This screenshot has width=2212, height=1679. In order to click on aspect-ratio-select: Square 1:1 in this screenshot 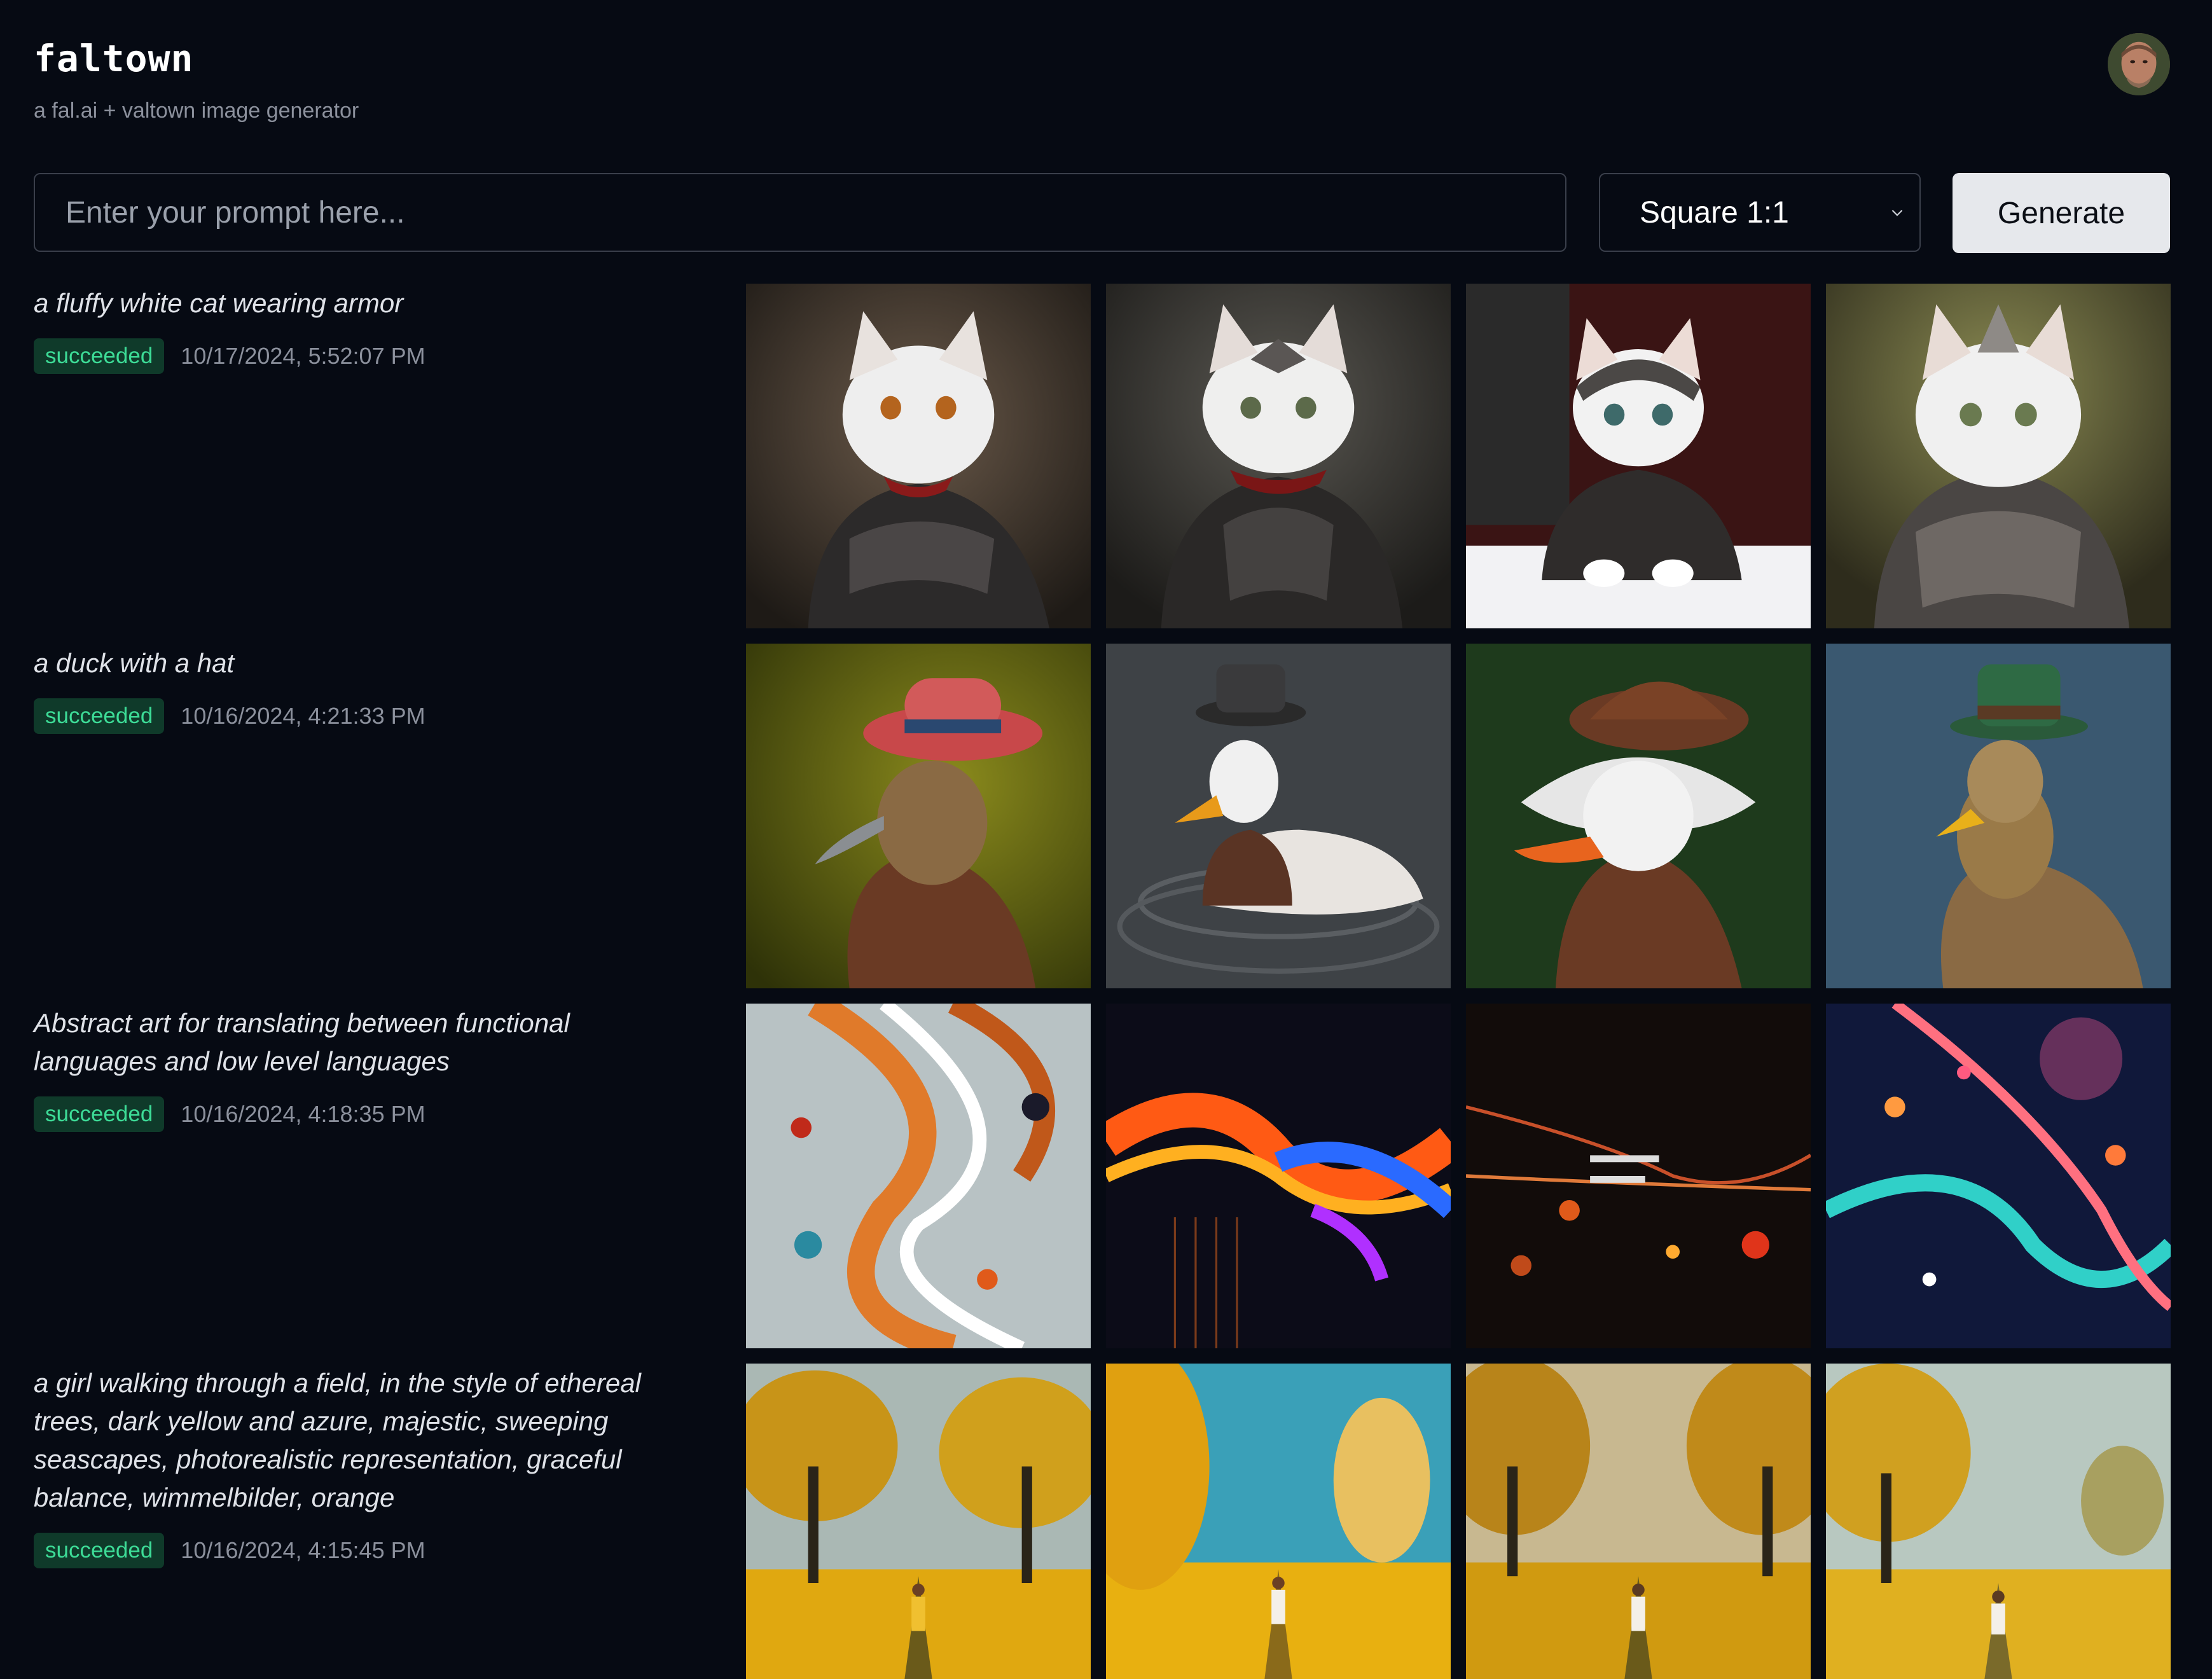, I will do `click(1760, 212)`.